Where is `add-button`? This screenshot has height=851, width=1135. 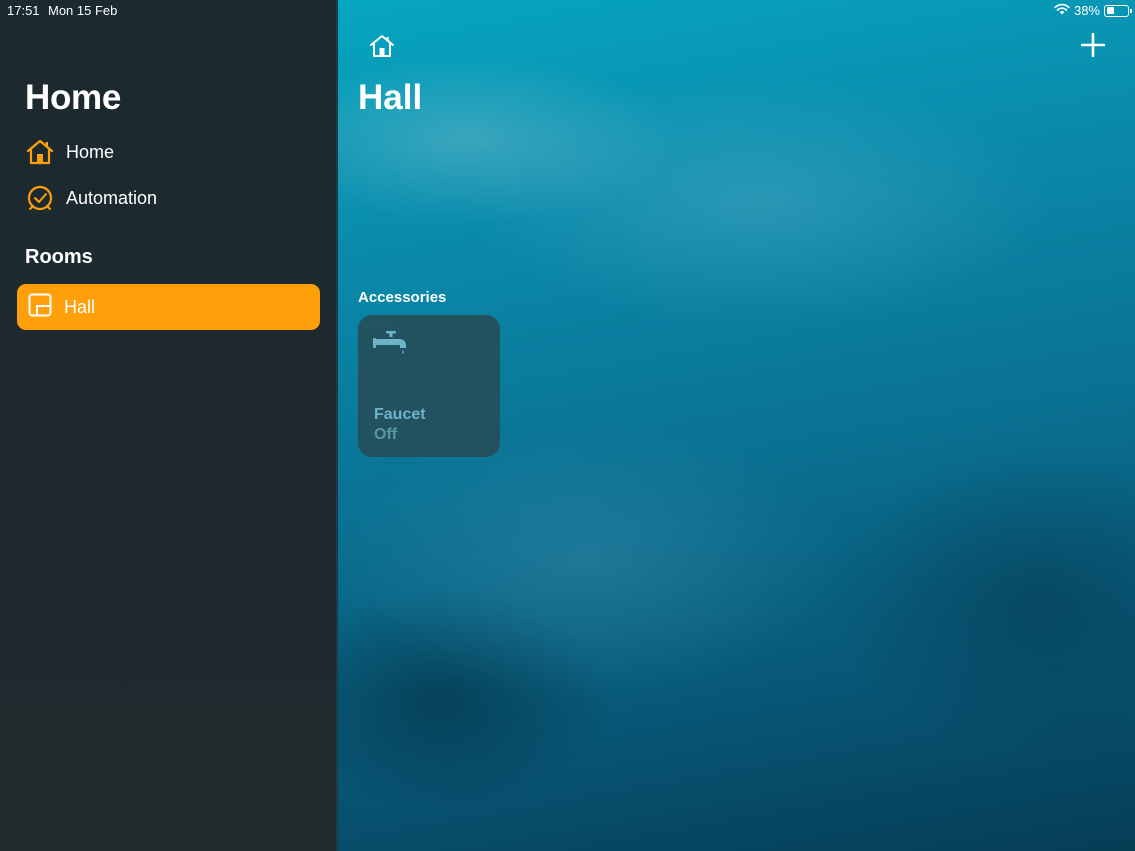
add-button is located at coordinates (1093, 47).